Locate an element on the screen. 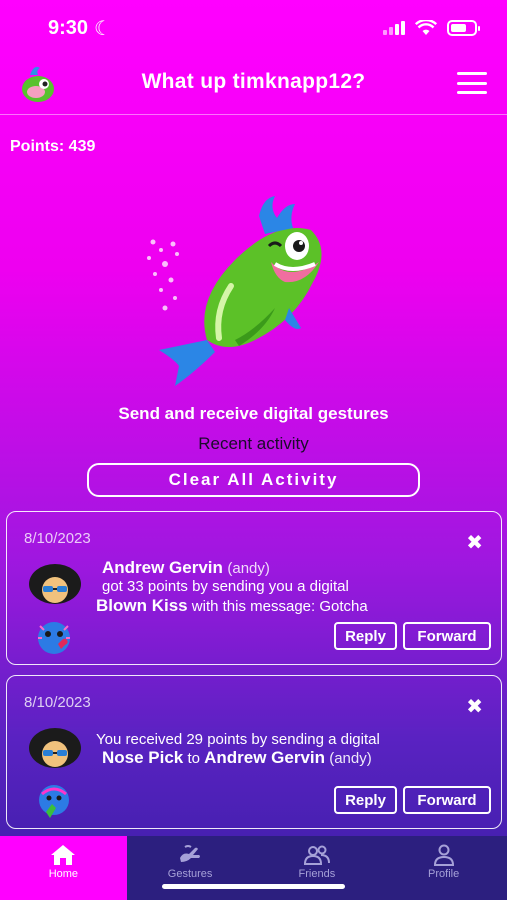 This screenshot has height=900, width=507. status-icons is located at coordinates (431, 28).